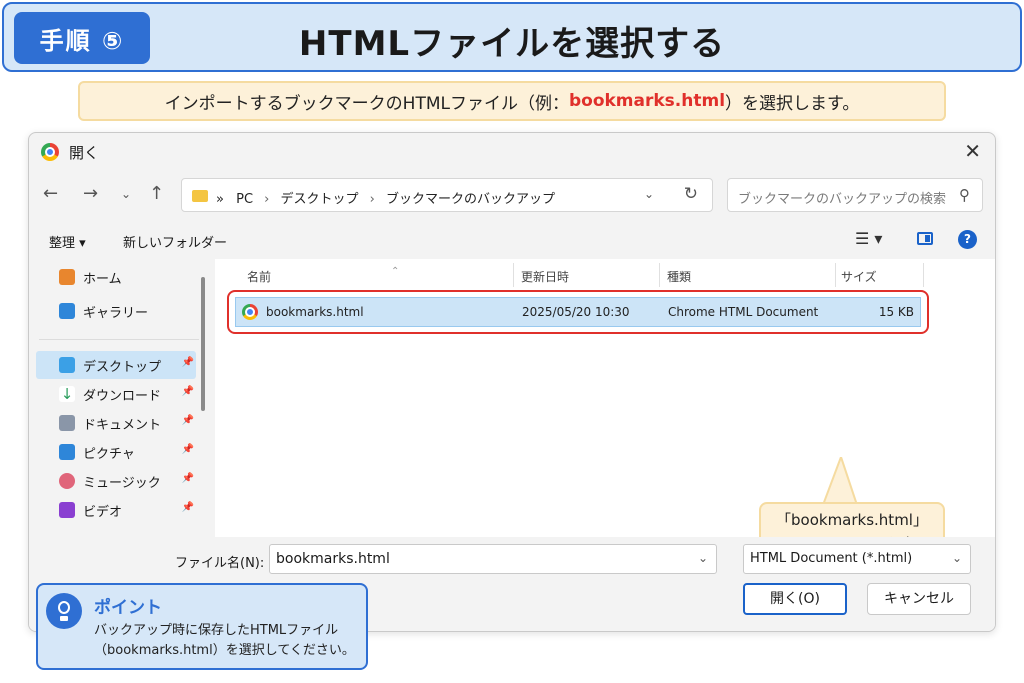 This screenshot has height=683, width=1024. I want to click on home-icon, so click(67, 277).